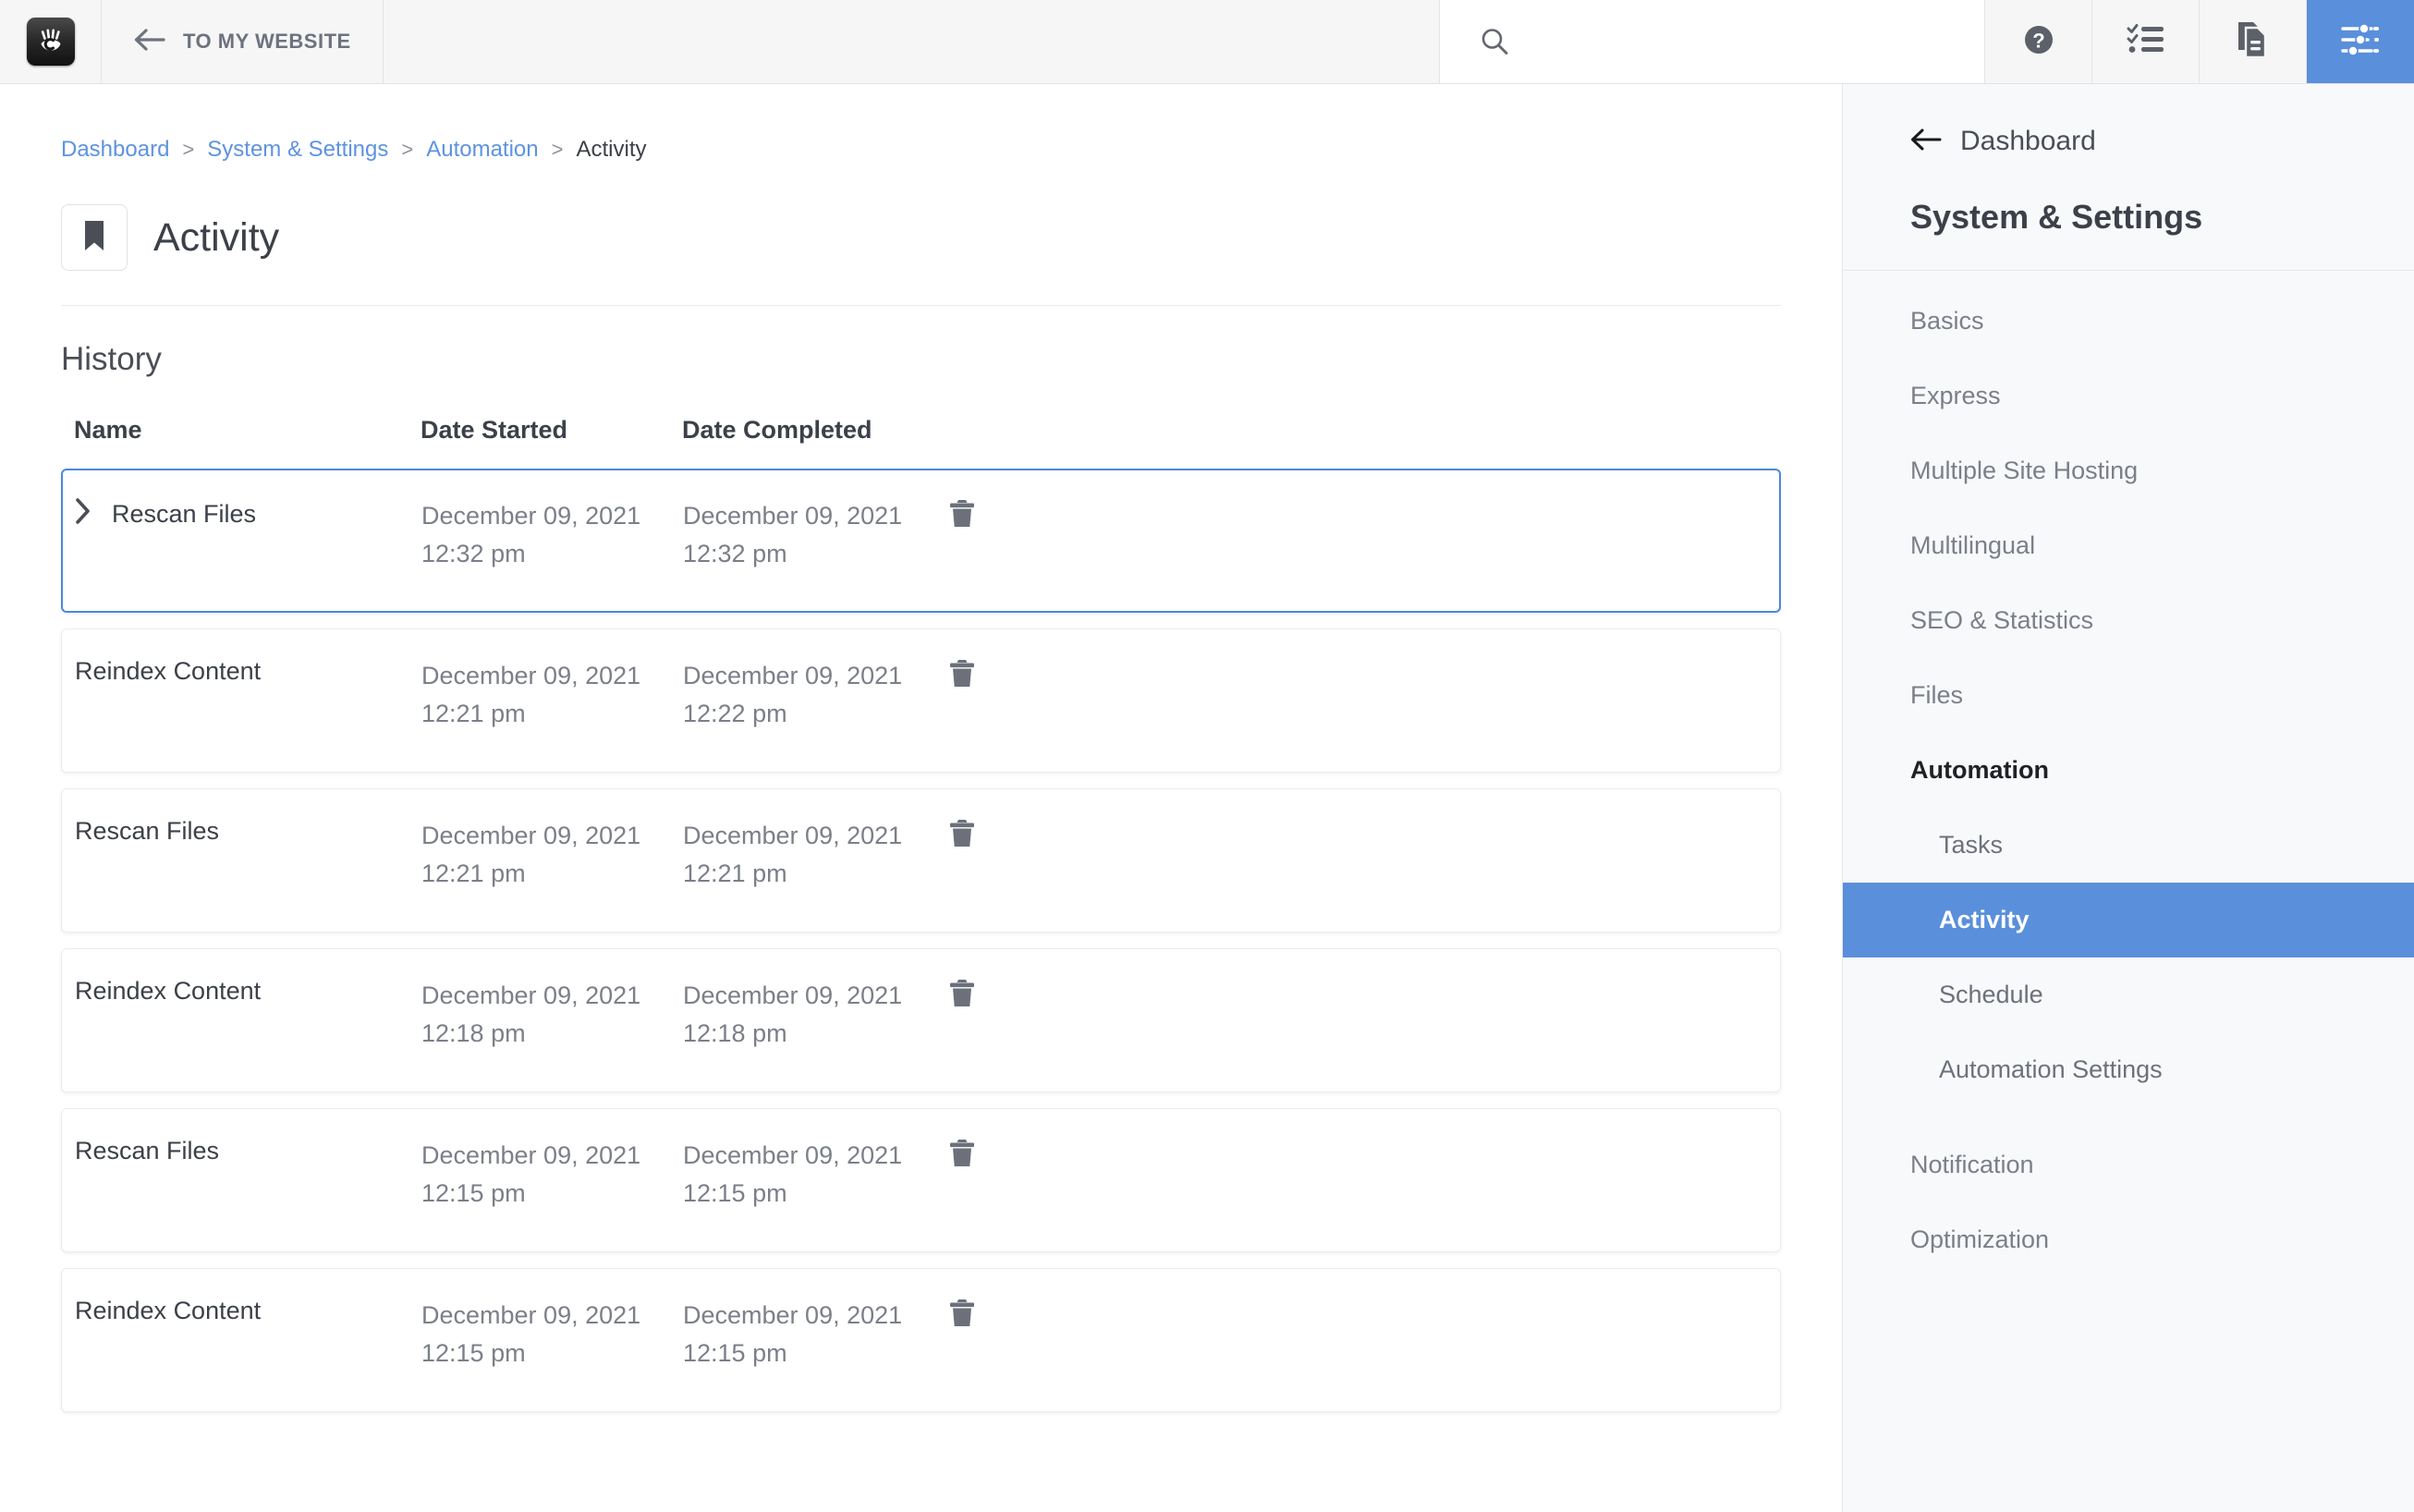 The width and height of the screenshot is (2414, 1512). Describe the element at coordinates (83, 514) in the screenshot. I see `chevron-right-icon` at that location.